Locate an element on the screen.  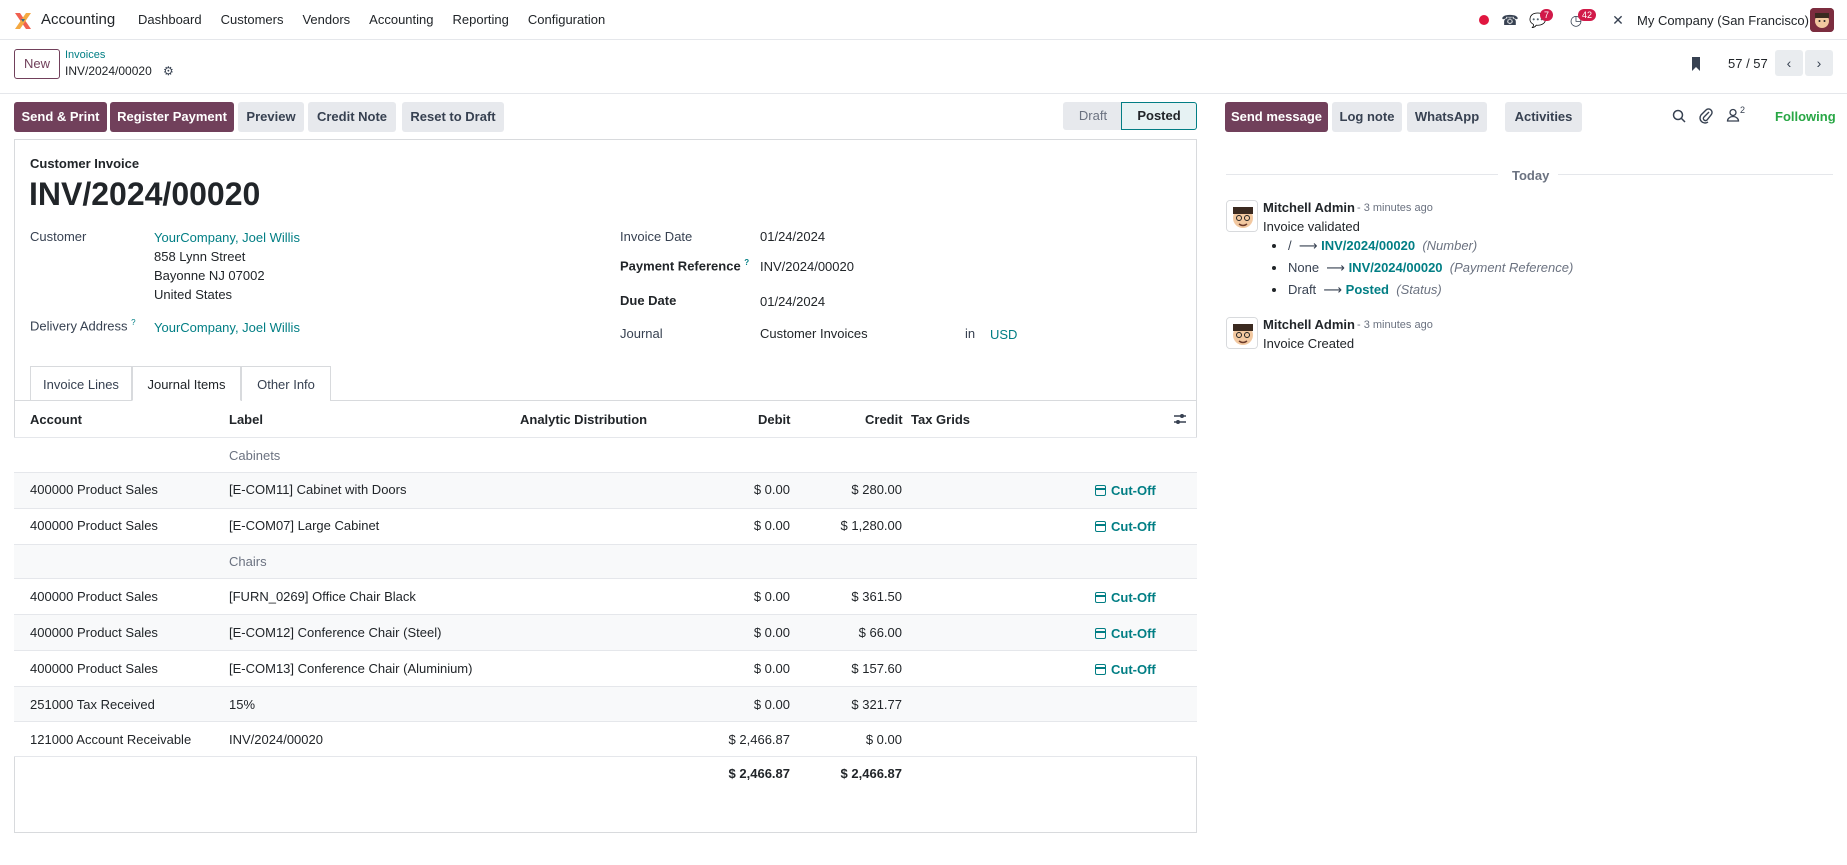
breadcrumb-invoices: Invoices is located at coordinates (85, 55).